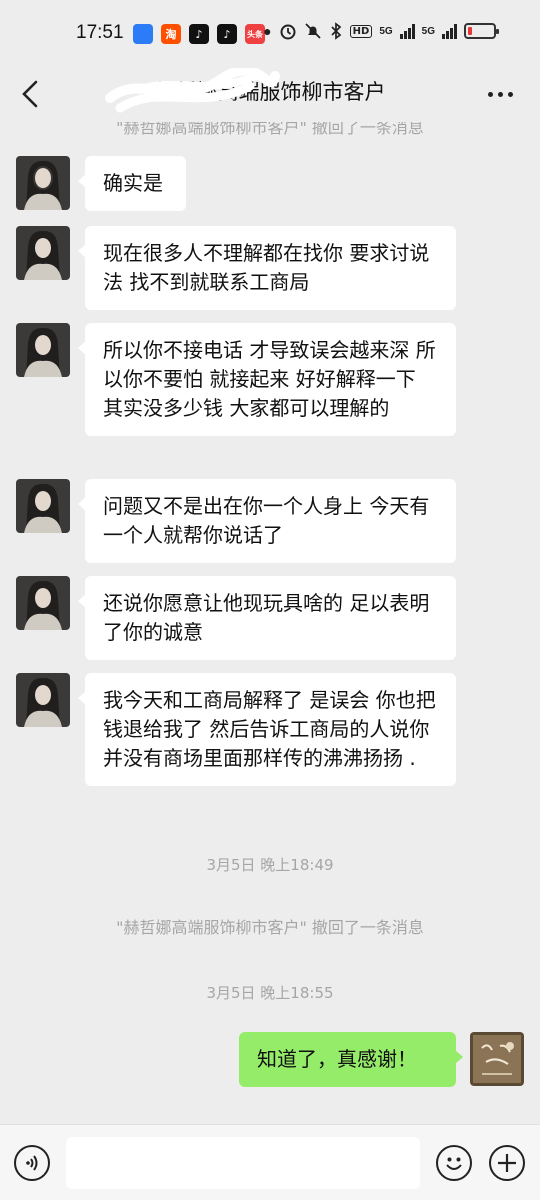  What do you see at coordinates (255, 34) in the screenshot?
I see `toutiao-icon: 头条` at bounding box center [255, 34].